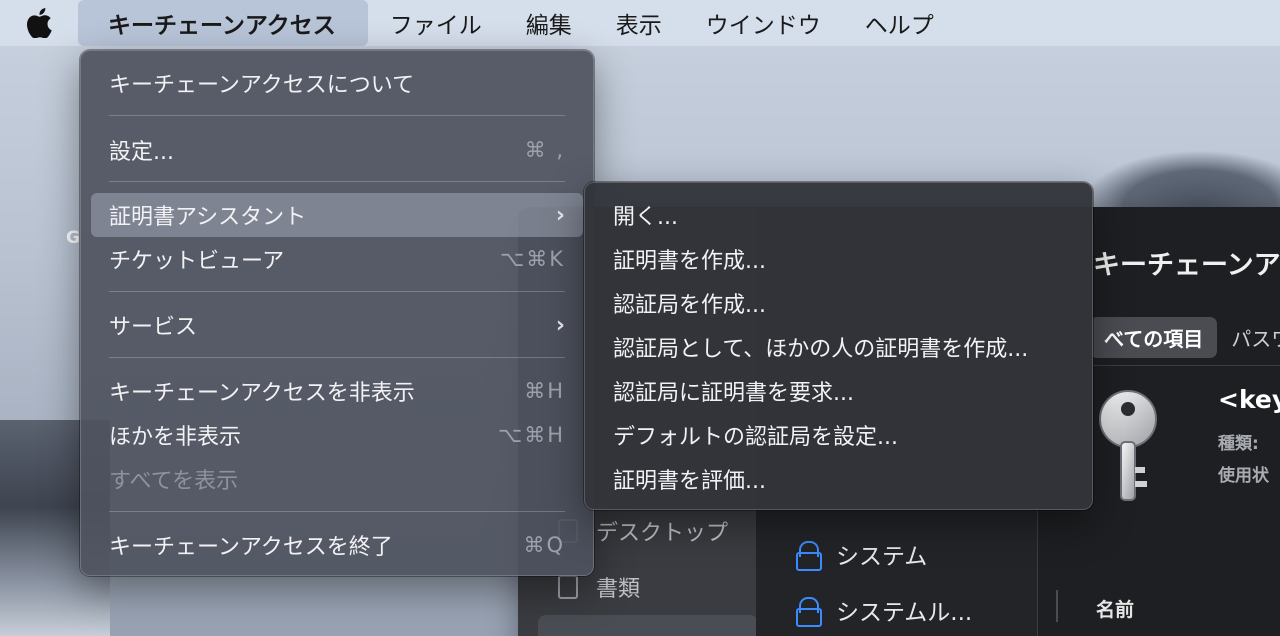  What do you see at coordinates (223, 23) in the screenshot?
I see `menu-keychain-access: キーチェーンアクセス` at bounding box center [223, 23].